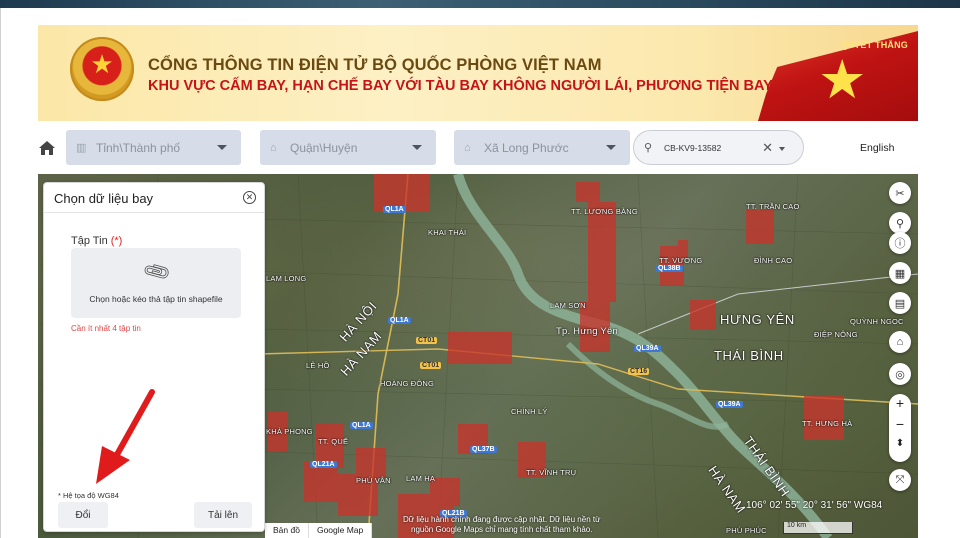  What do you see at coordinates (447, 232) in the screenshot?
I see `place-label: KHAI THÁI` at bounding box center [447, 232].